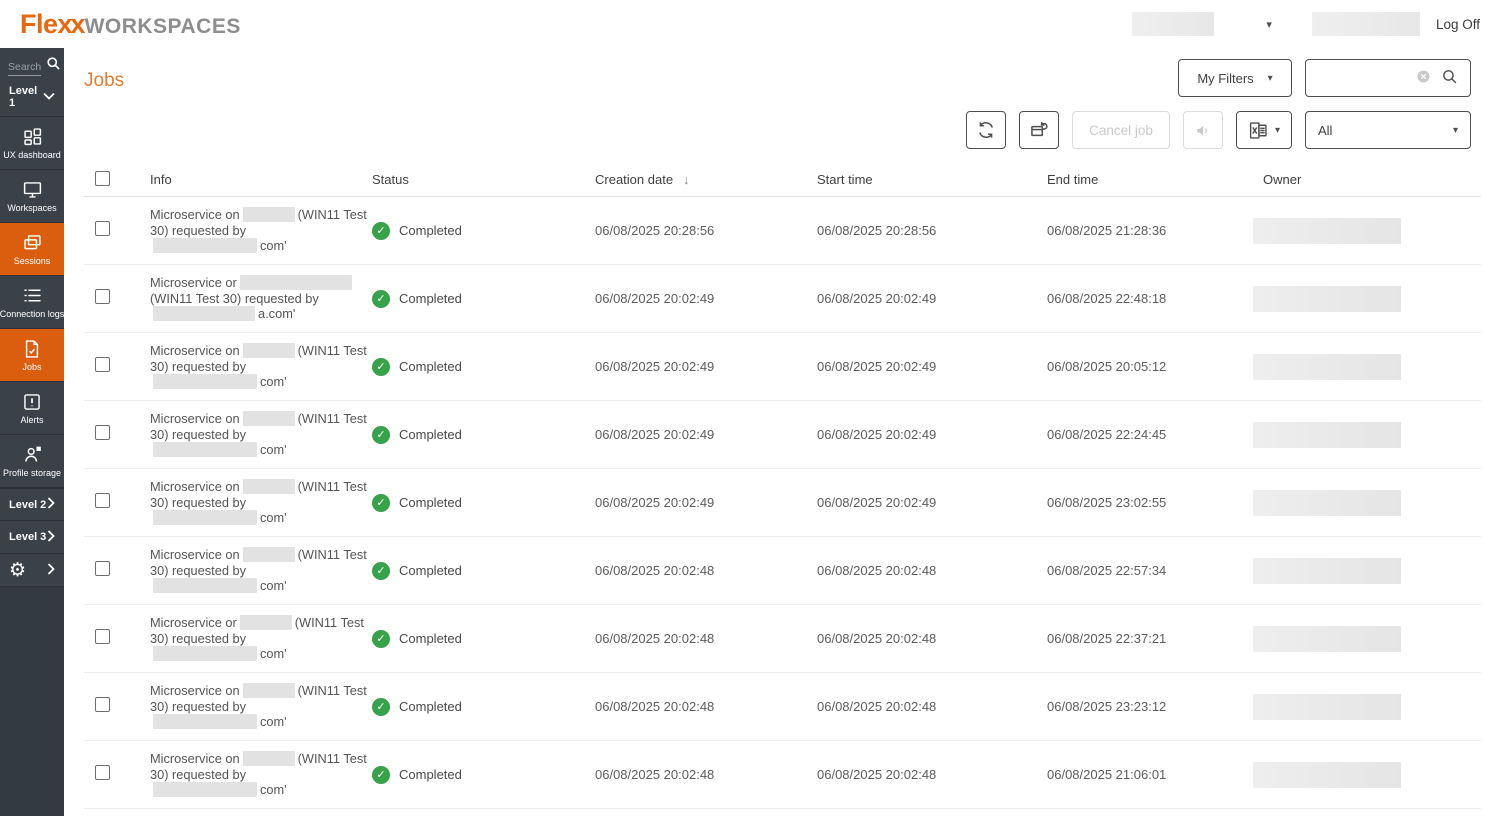  Describe the element at coordinates (32, 143) in the screenshot. I see `sidebar-item-ux-dashboard: UX dashboard` at that location.